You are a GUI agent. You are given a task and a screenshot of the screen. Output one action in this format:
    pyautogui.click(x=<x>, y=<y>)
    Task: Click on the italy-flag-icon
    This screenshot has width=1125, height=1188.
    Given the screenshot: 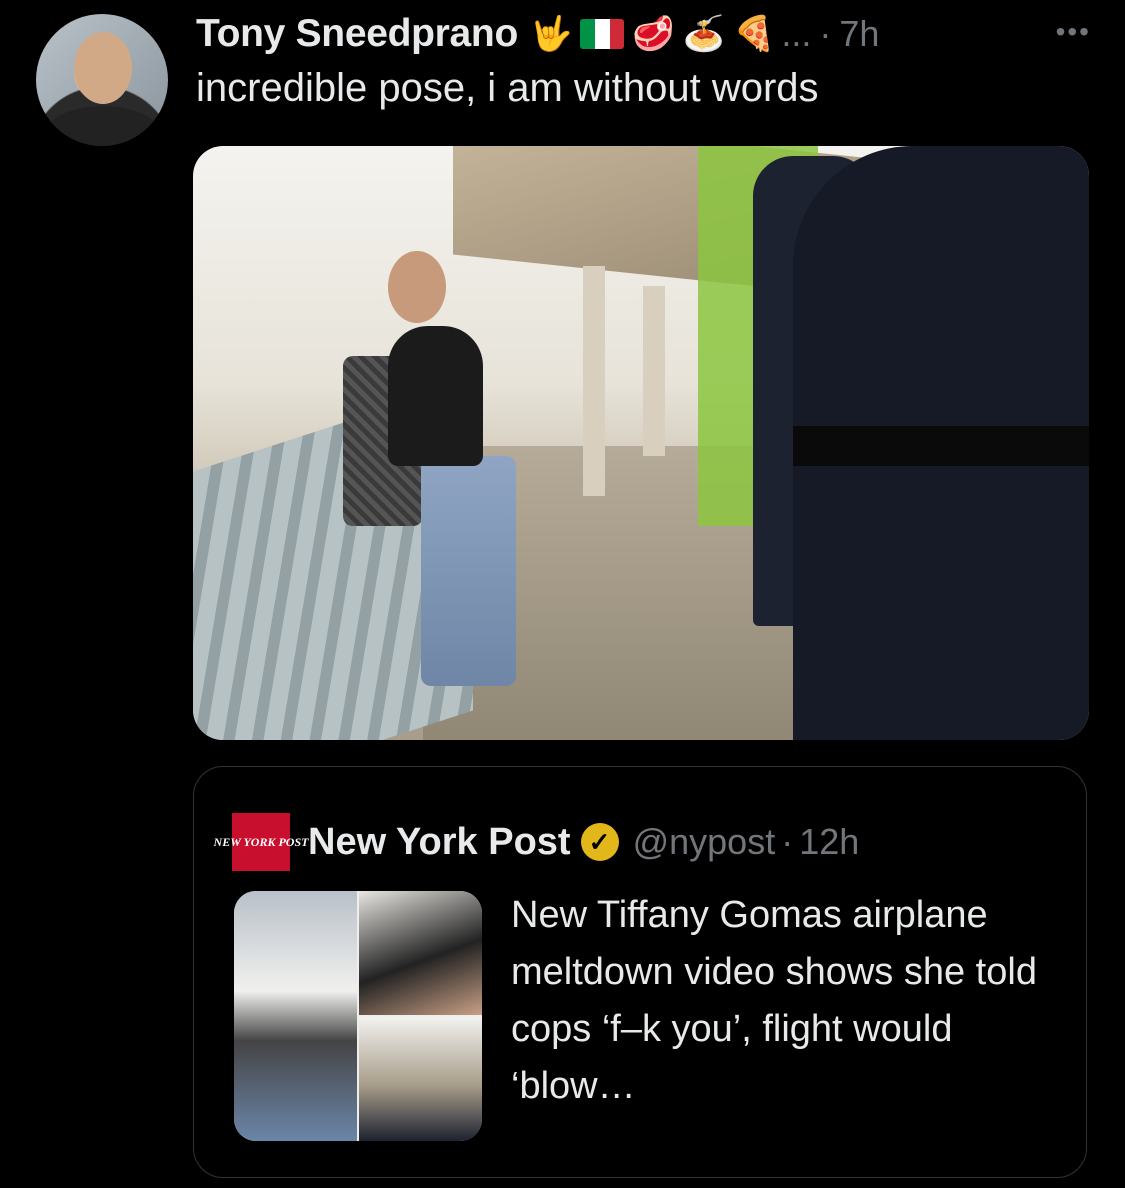 What is the action you would take?
    pyautogui.click(x=602, y=34)
    